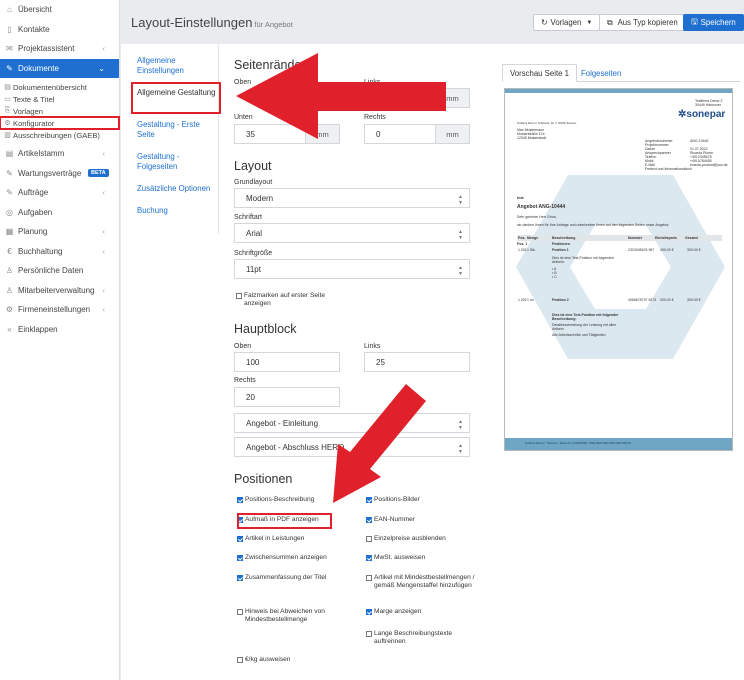 The width and height of the screenshot is (744, 680). Describe the element at coordinates (59, 154) in the screenshot. I see `sidebar-item-artikelstamm: ▤ Artikelstamm ‹` at that location.